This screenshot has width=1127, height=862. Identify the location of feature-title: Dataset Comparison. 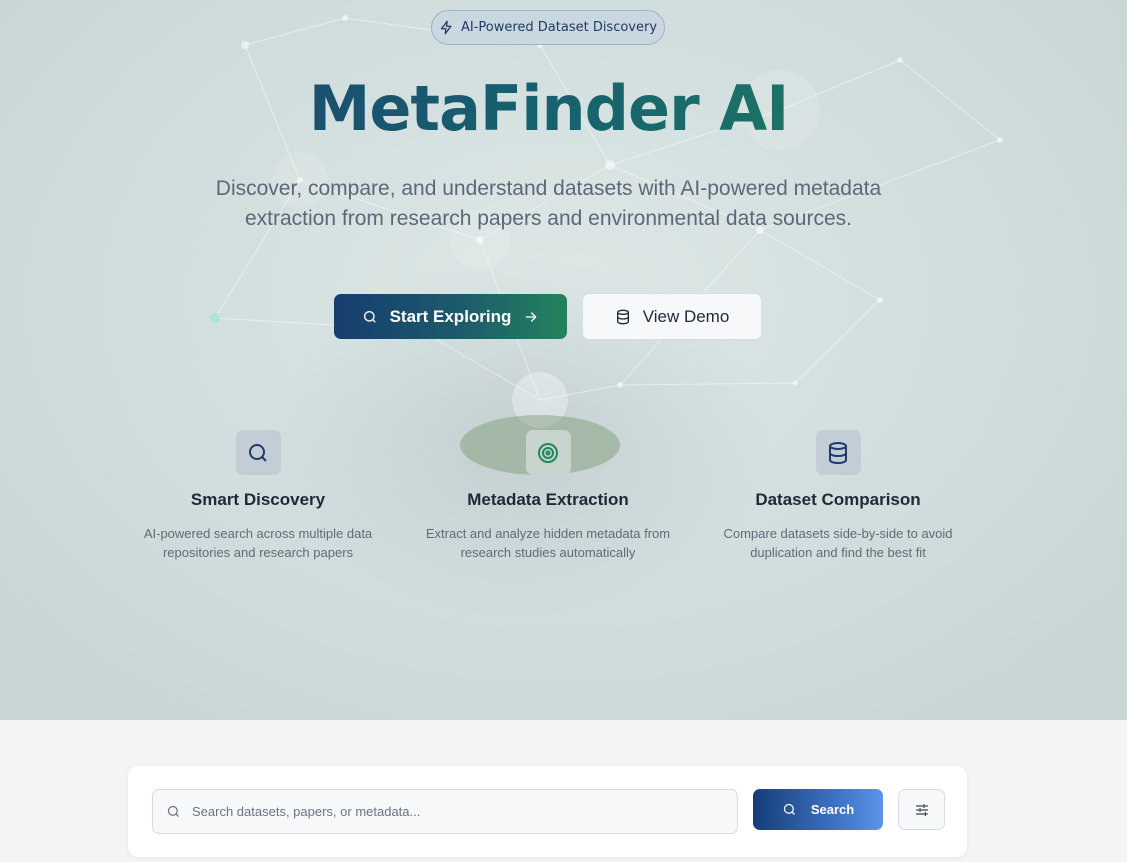
(838, 499).